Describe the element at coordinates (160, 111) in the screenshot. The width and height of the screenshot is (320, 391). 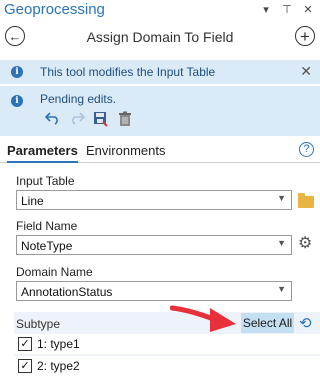
I see `pending-edits-message: i Pending edits.` at that location.